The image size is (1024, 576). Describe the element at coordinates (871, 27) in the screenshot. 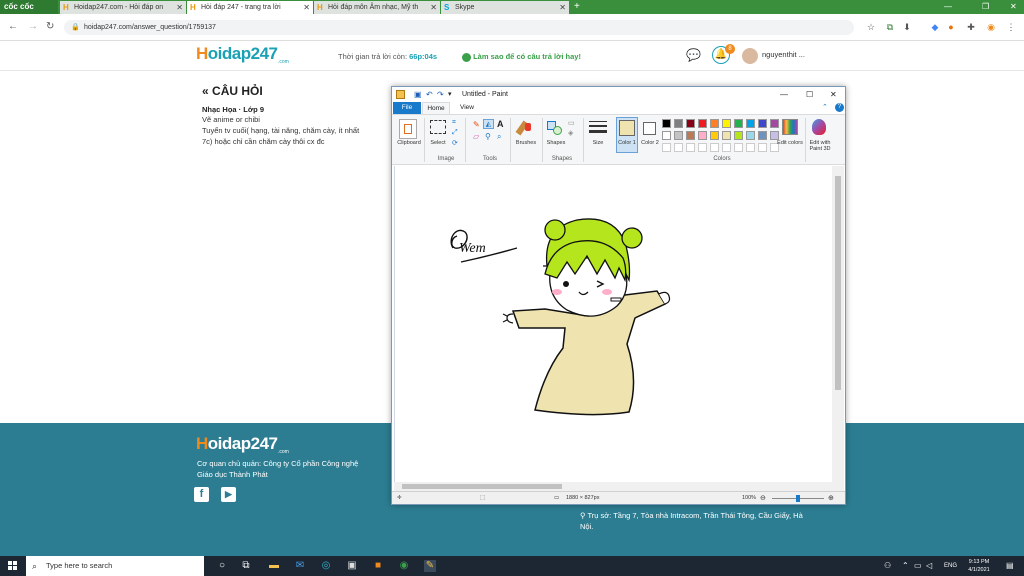

I see `star-icon: ☆` at that location.